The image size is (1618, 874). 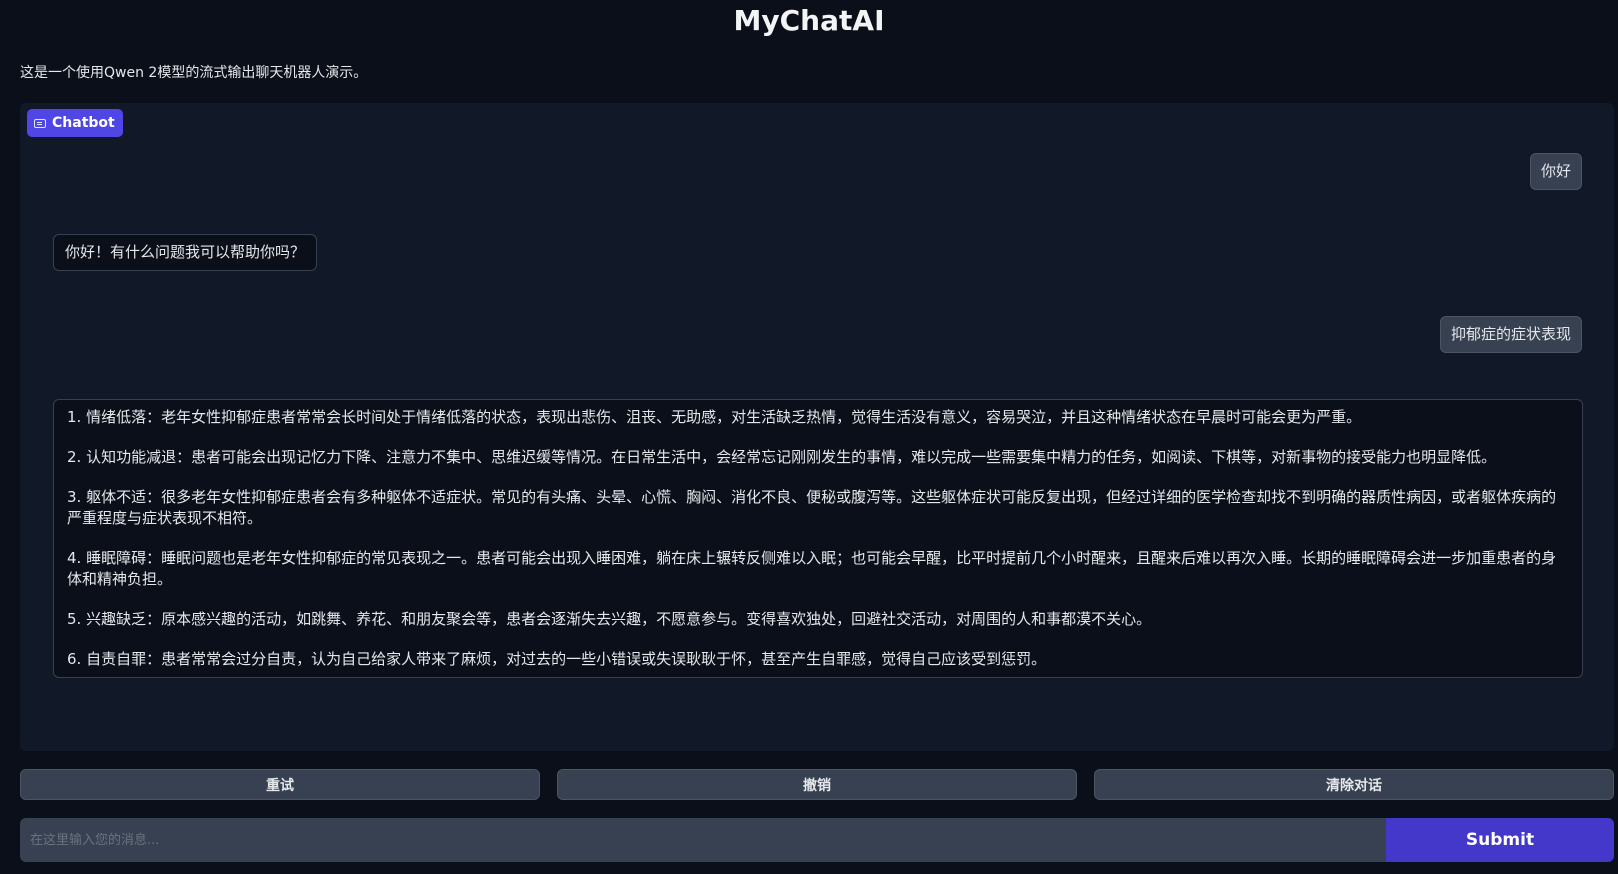 I want to click on app-description: 这是一个使用Qwen 2模型的流式输出聊天机器人演示。, so click(x=194, y=73).